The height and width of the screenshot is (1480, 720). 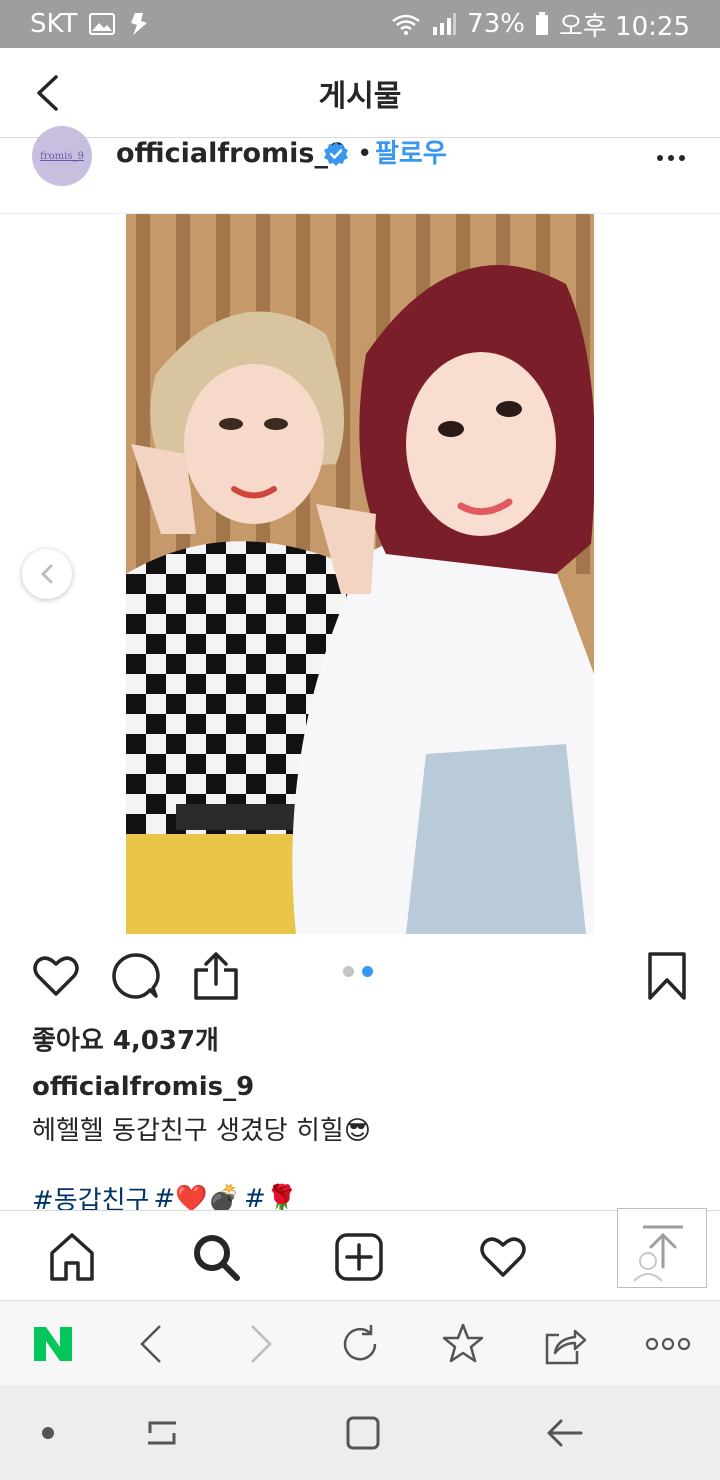 I want to click on back-button, so click(x=47, y=93).